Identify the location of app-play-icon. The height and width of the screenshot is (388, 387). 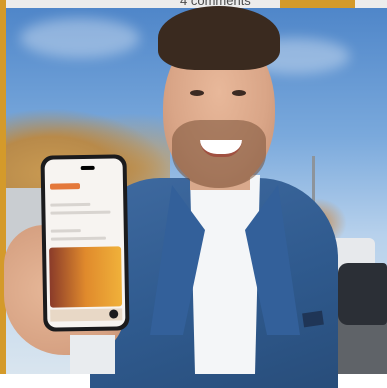
(114, 314).